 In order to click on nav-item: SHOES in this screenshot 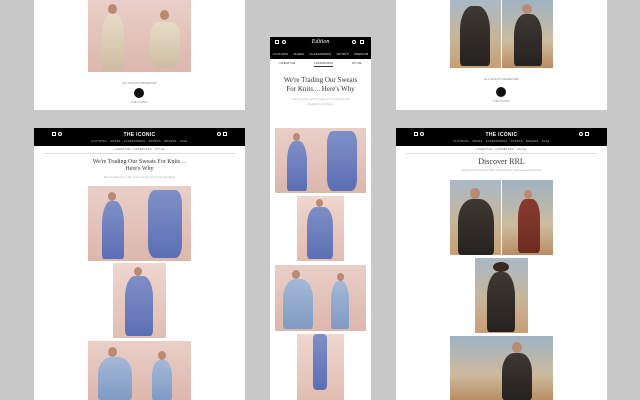, I will do `click(299, 54)`.